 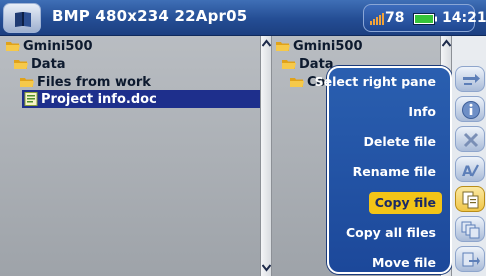 I want to click on title-bar: BMP 480x234 22Apr05 78 14:21, so click(x=243, y=18).